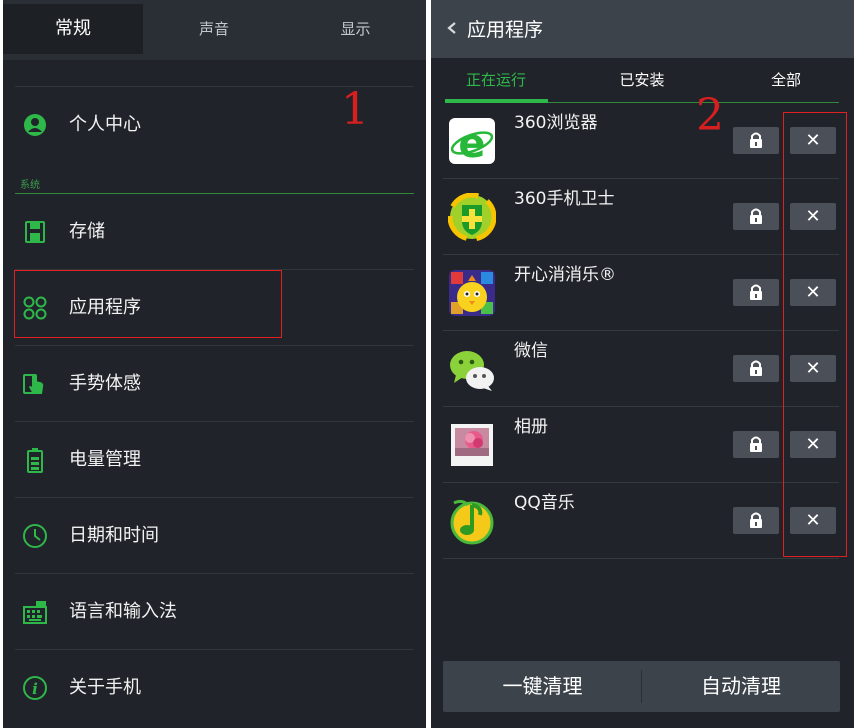 This screenshot has width=854, height=728. Describe the element at coordinates (472, 371) in the screenshot. I see `wechat-icon` at that location.